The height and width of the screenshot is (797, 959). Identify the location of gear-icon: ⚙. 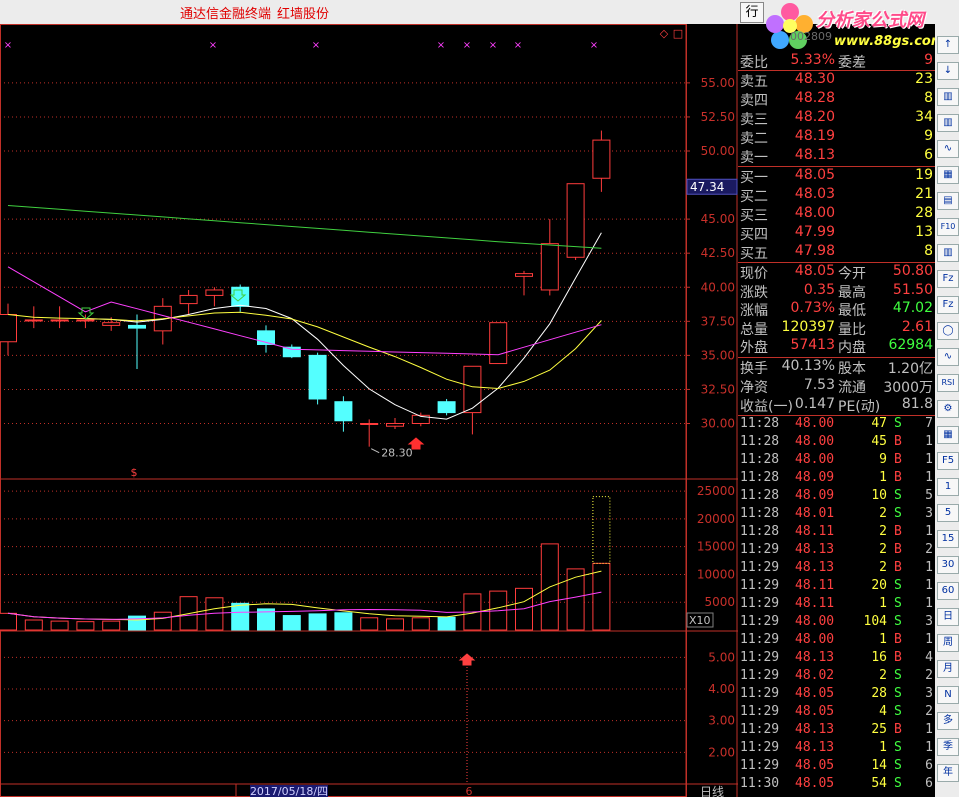
(948, 409).